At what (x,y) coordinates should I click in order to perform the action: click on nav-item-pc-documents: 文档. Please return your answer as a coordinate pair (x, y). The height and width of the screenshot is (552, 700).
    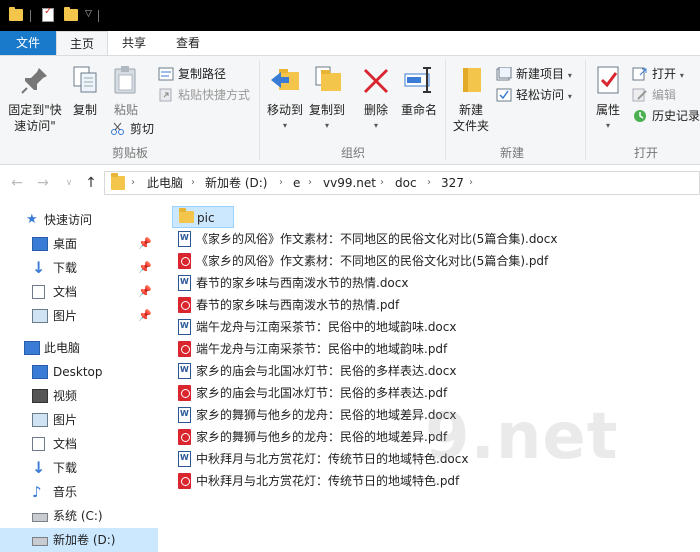
    Looking at the image, I should click on (79, 444).